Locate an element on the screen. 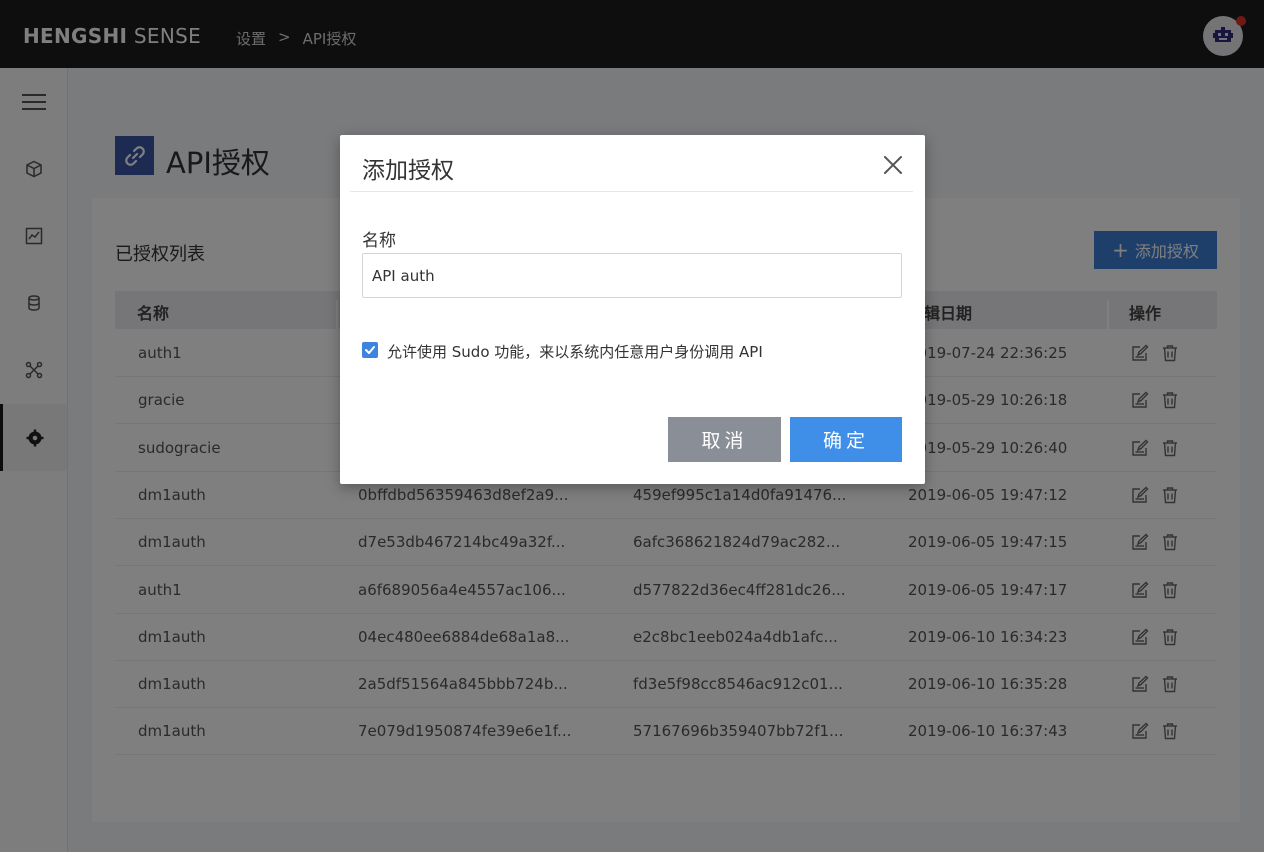 This screenshot has width=1264, height=852. dialog-title: 添加授权 is located at coordinates (408, 171).